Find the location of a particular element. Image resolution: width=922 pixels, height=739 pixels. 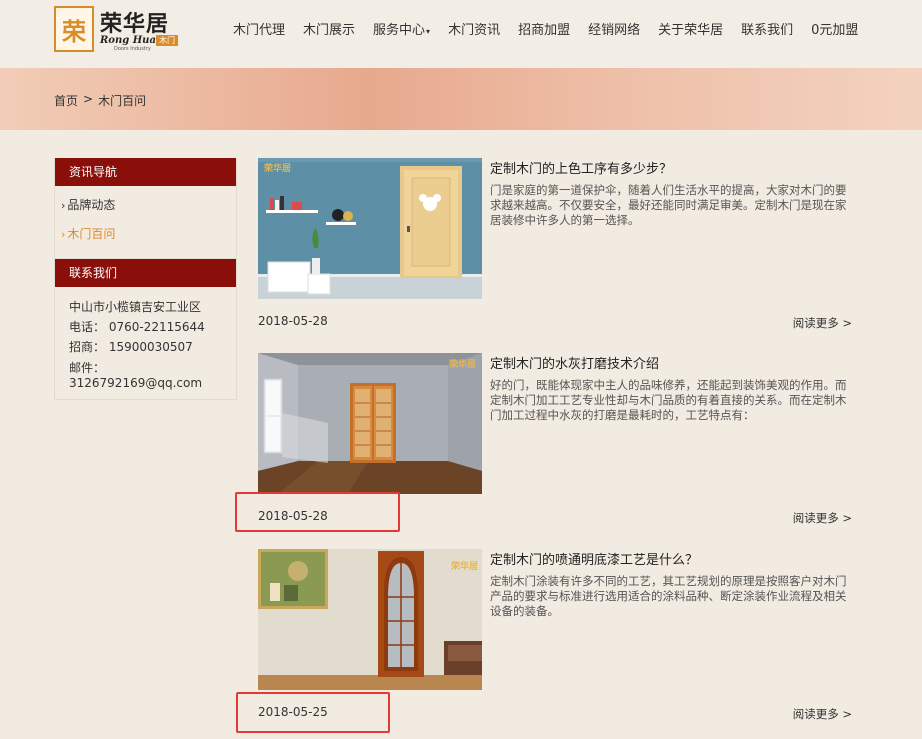

nav-item-service-label: 服务中心 is located at coordinates (399, 30).